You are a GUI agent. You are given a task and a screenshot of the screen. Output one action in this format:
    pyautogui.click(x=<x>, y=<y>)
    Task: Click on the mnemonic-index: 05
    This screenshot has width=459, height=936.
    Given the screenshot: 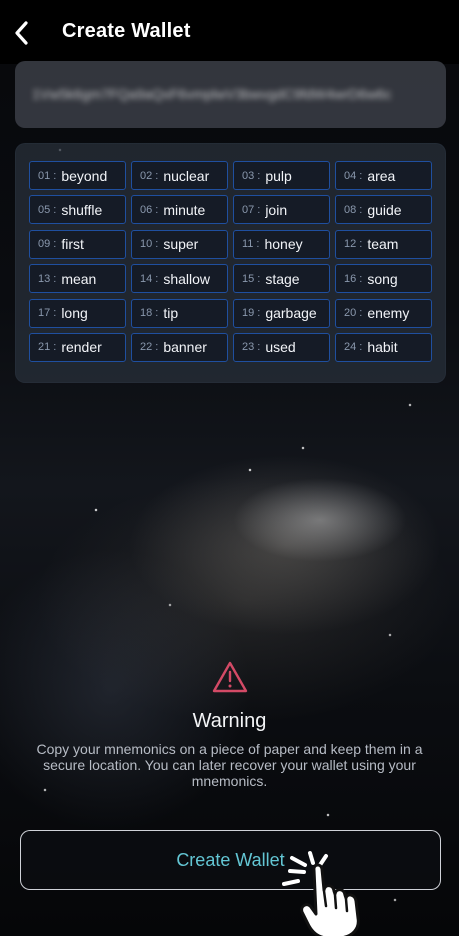 What is the action you would take?
    pyautogui.click(x=44, y=209)
    